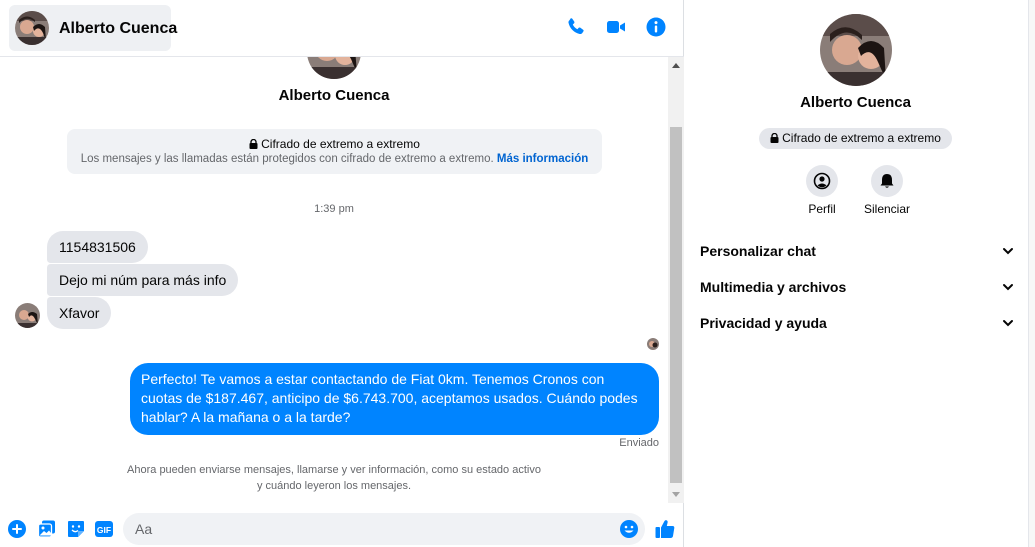 This screenshot has height=547, width=1035. I want to click on thumbs-up-icon, so click(665, 529).